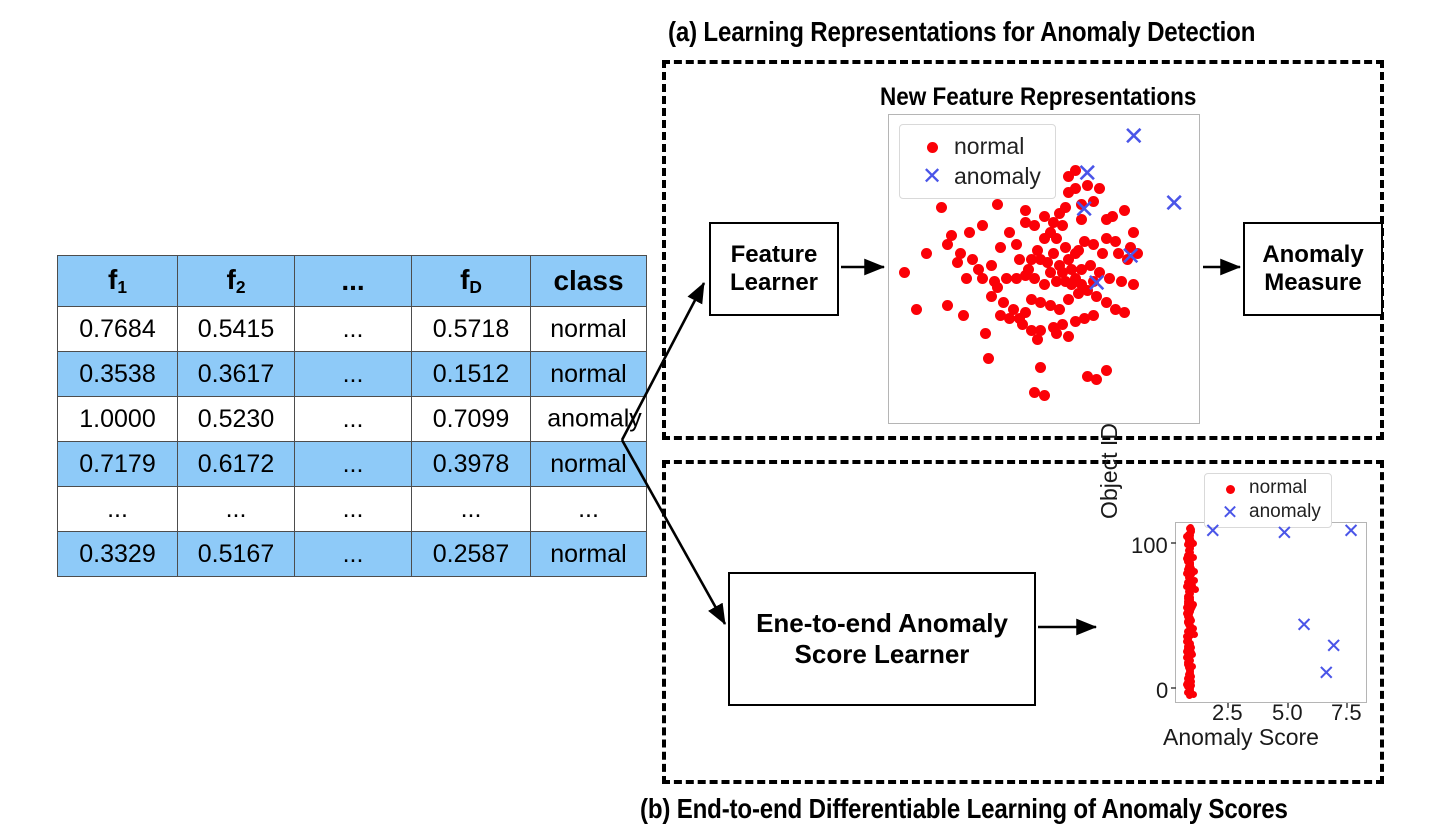 This screenshot has height=836, width=1443. I want to click on cell-fd: 0.1512, so click(471, 374).